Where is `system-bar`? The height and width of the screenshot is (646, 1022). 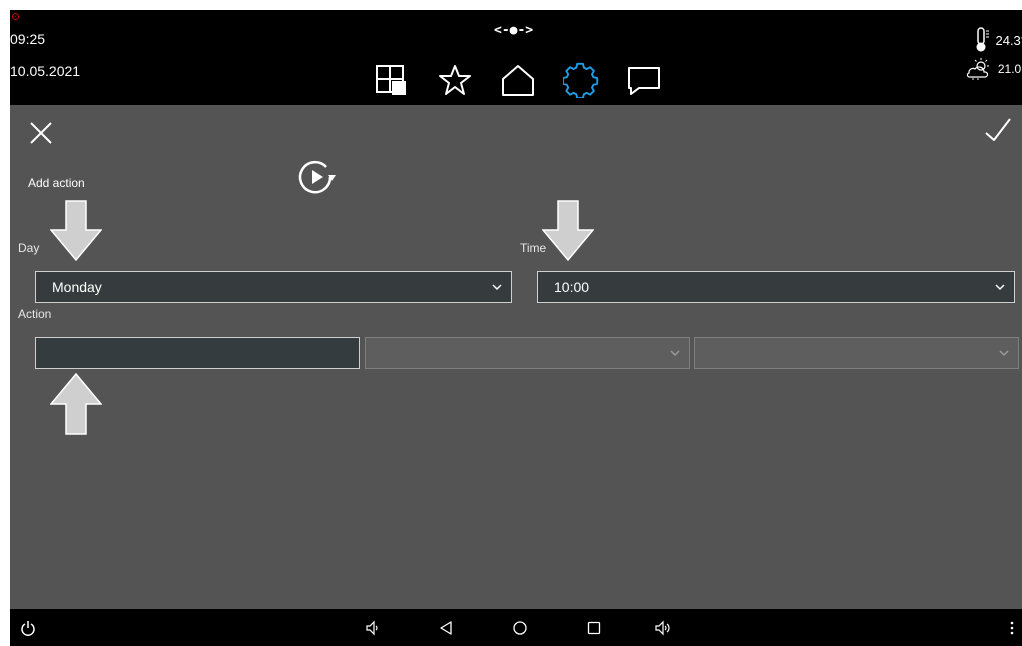 system-bar is located at coordinates (516, 627).